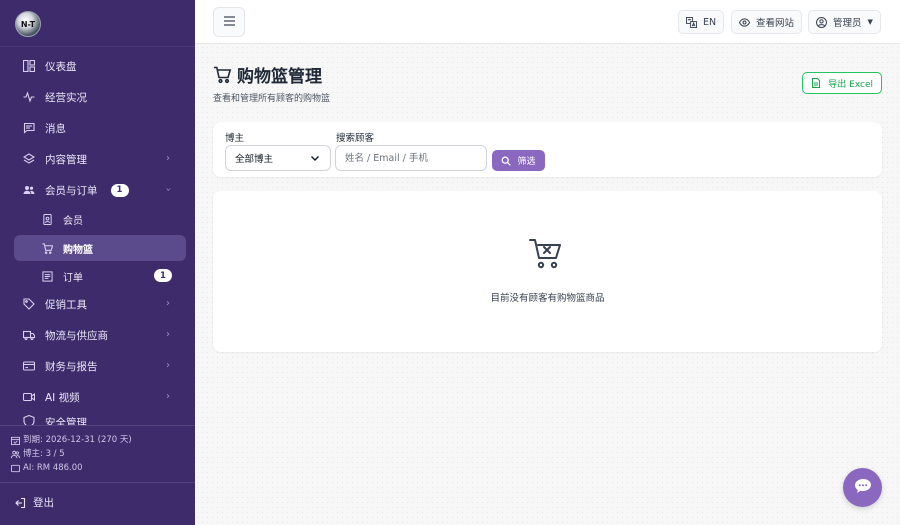 The image size is (900, 525). I want to click on search-customer-input, so click(411, 158).